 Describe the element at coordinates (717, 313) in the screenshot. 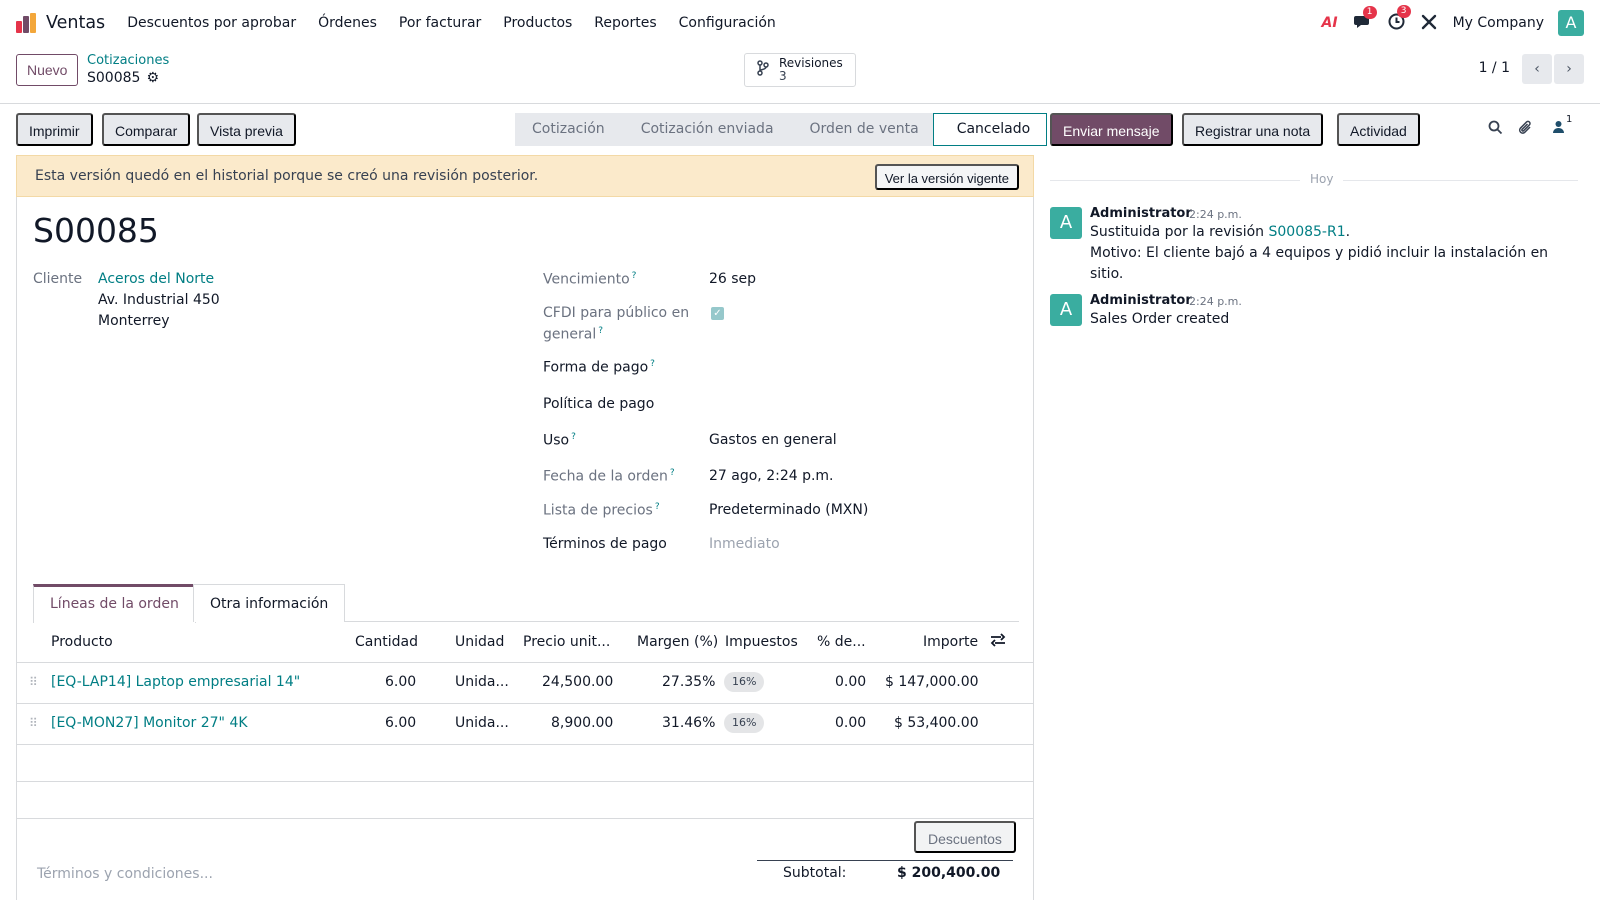

I see `cfdi-checkbox: ✓` at that location.